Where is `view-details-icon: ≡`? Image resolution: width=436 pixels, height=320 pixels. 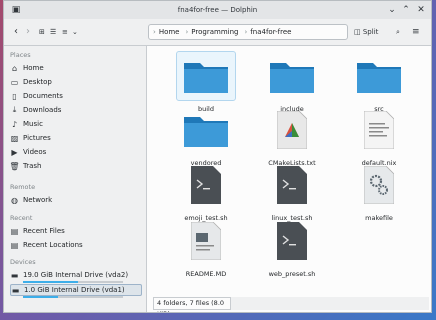
view-details-icon: ≡ is located at coordinates (65, 32).